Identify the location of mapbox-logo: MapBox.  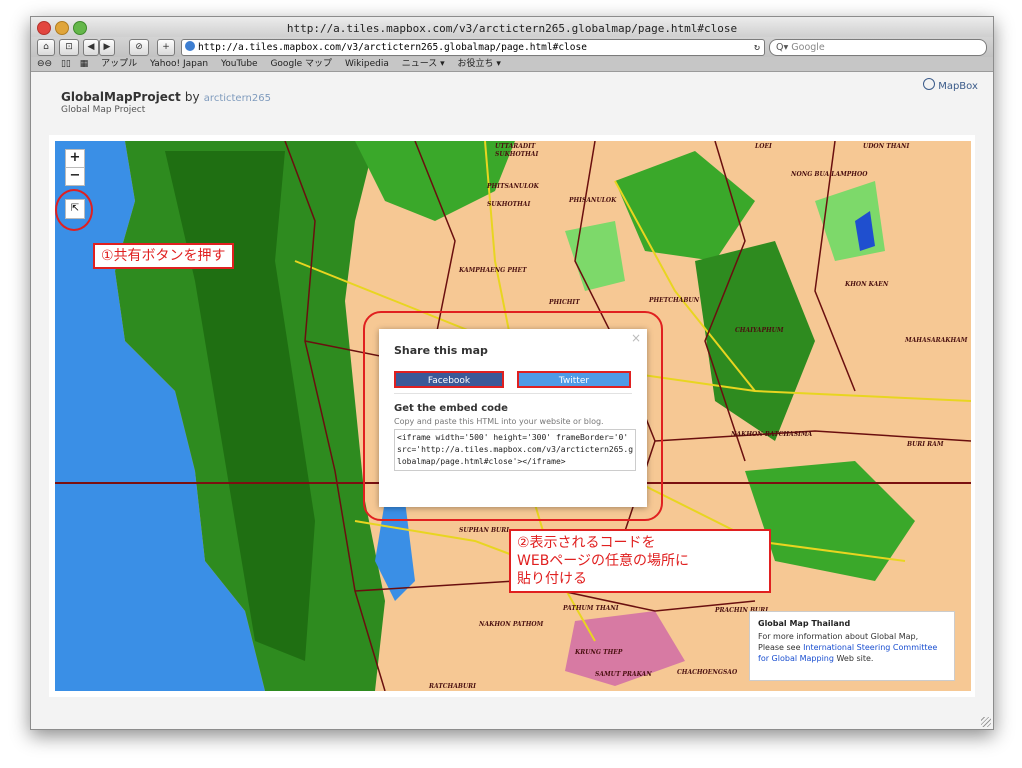
(950, 85).